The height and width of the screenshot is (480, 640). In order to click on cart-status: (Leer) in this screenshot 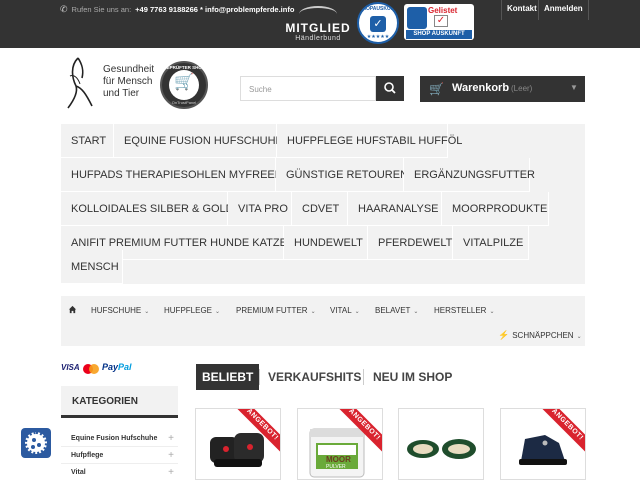, I will do `click(522, 88)`.